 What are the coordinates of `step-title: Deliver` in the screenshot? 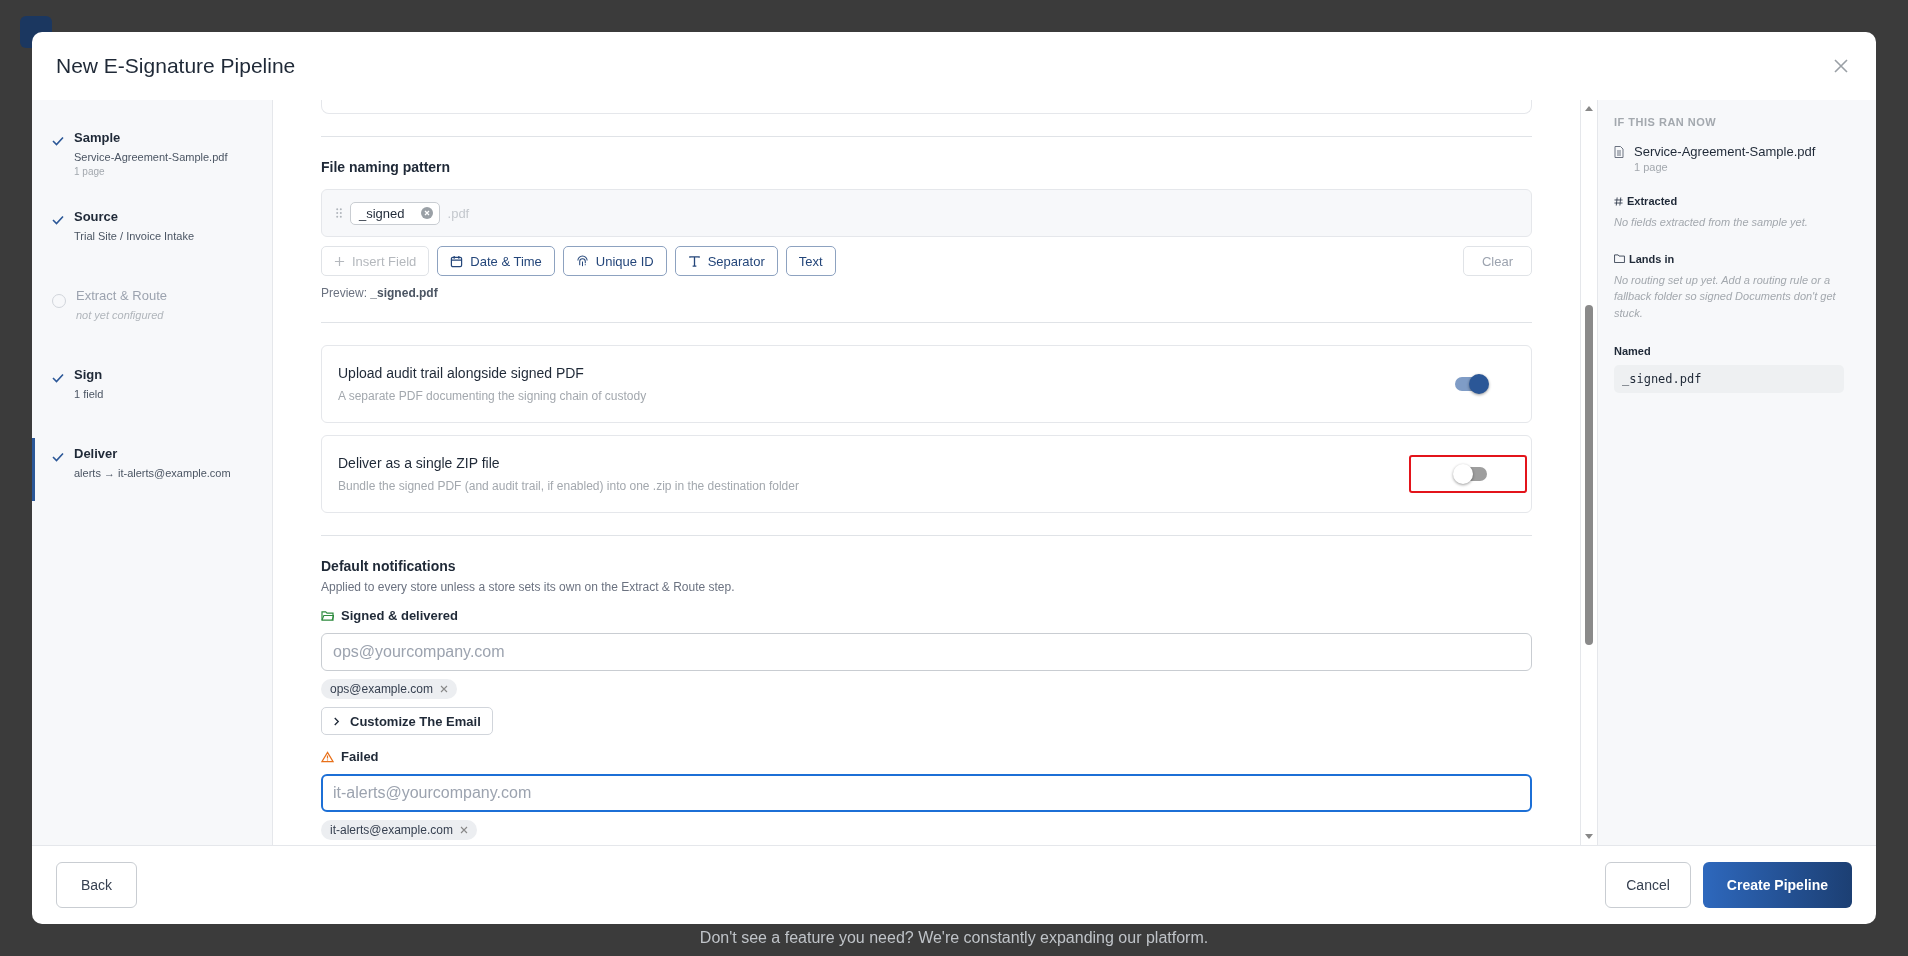 It's located at (96, 453).